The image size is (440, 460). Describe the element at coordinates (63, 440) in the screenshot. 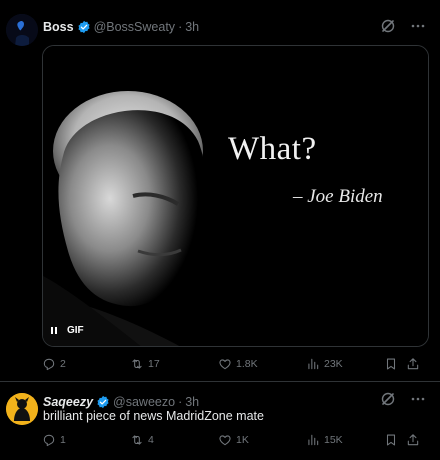

I see `reply-count: 1` at that location.